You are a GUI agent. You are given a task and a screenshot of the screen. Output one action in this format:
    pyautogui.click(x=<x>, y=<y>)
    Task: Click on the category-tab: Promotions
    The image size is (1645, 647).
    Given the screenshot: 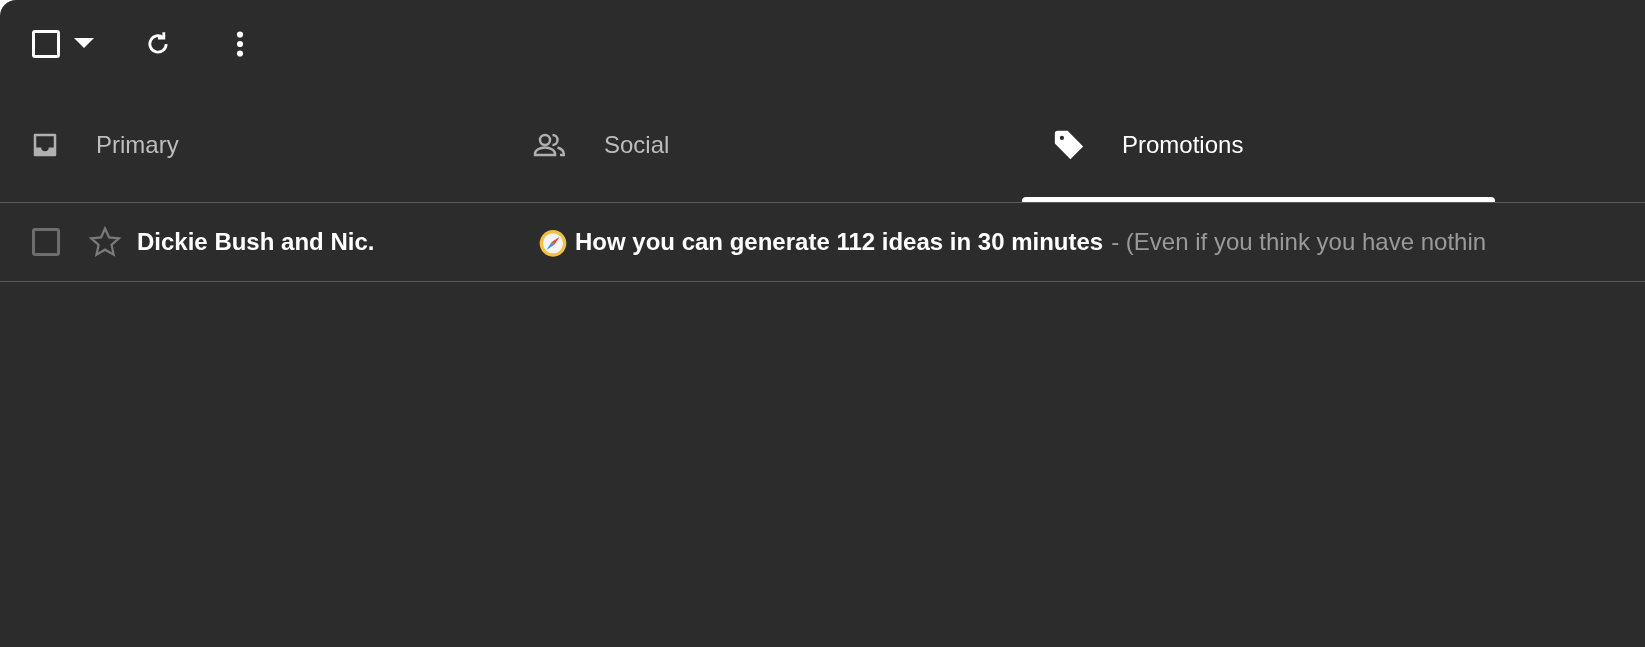 What is the action you would take?
    pyautogui.click(x=1258, y=145)
    